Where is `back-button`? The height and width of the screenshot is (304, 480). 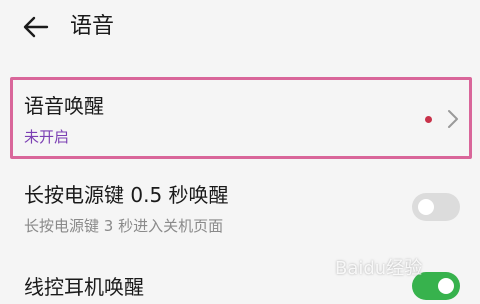 back-button is located at coordinates (36, 27).